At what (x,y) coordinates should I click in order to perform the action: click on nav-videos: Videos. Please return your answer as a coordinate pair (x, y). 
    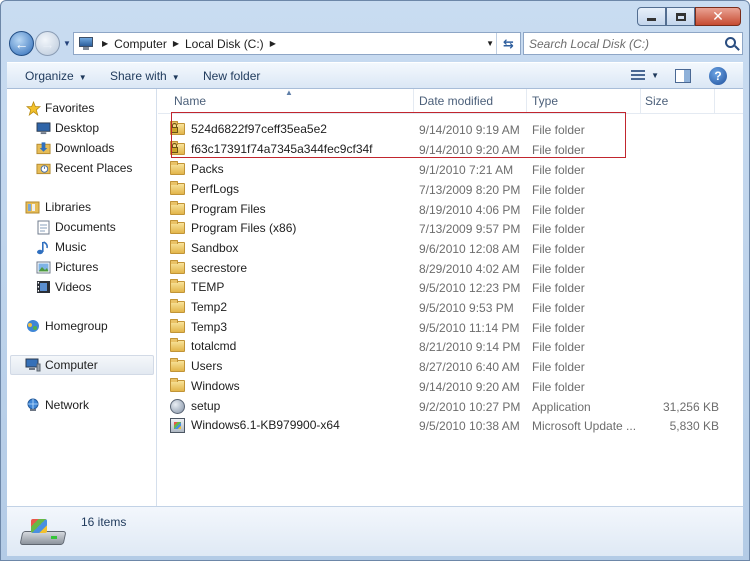
    Looking at the image, I should click on (63, 287).